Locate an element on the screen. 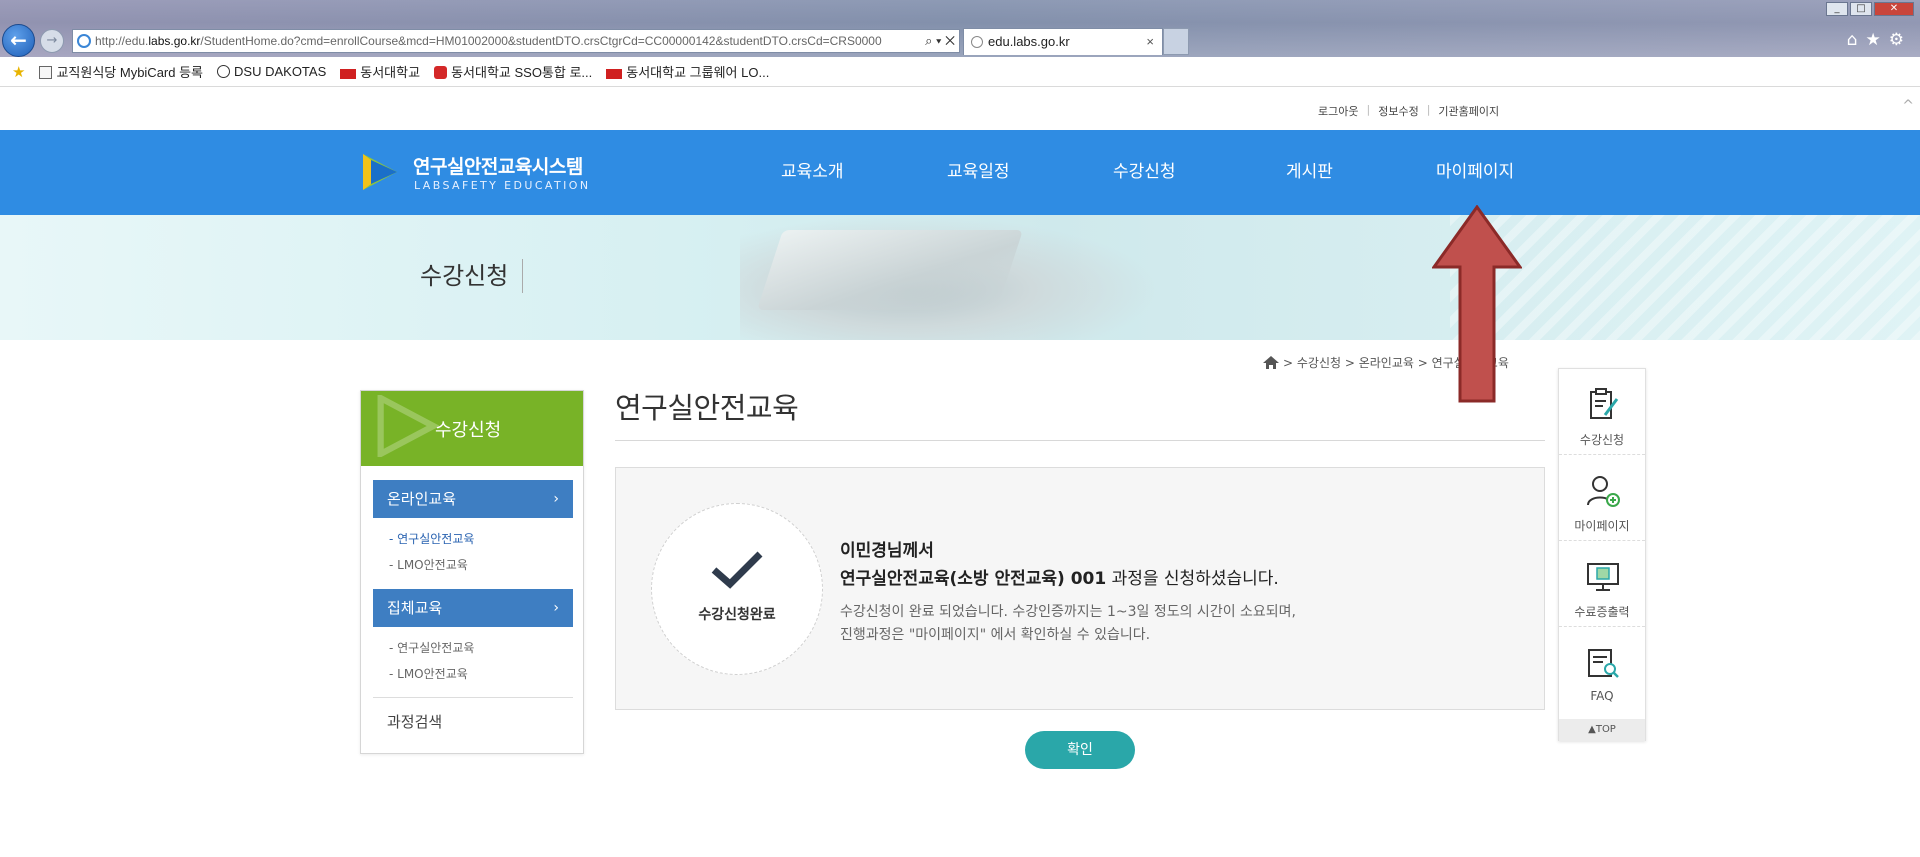  confirm-button: 확인 is located at coordinates (1080, 750).